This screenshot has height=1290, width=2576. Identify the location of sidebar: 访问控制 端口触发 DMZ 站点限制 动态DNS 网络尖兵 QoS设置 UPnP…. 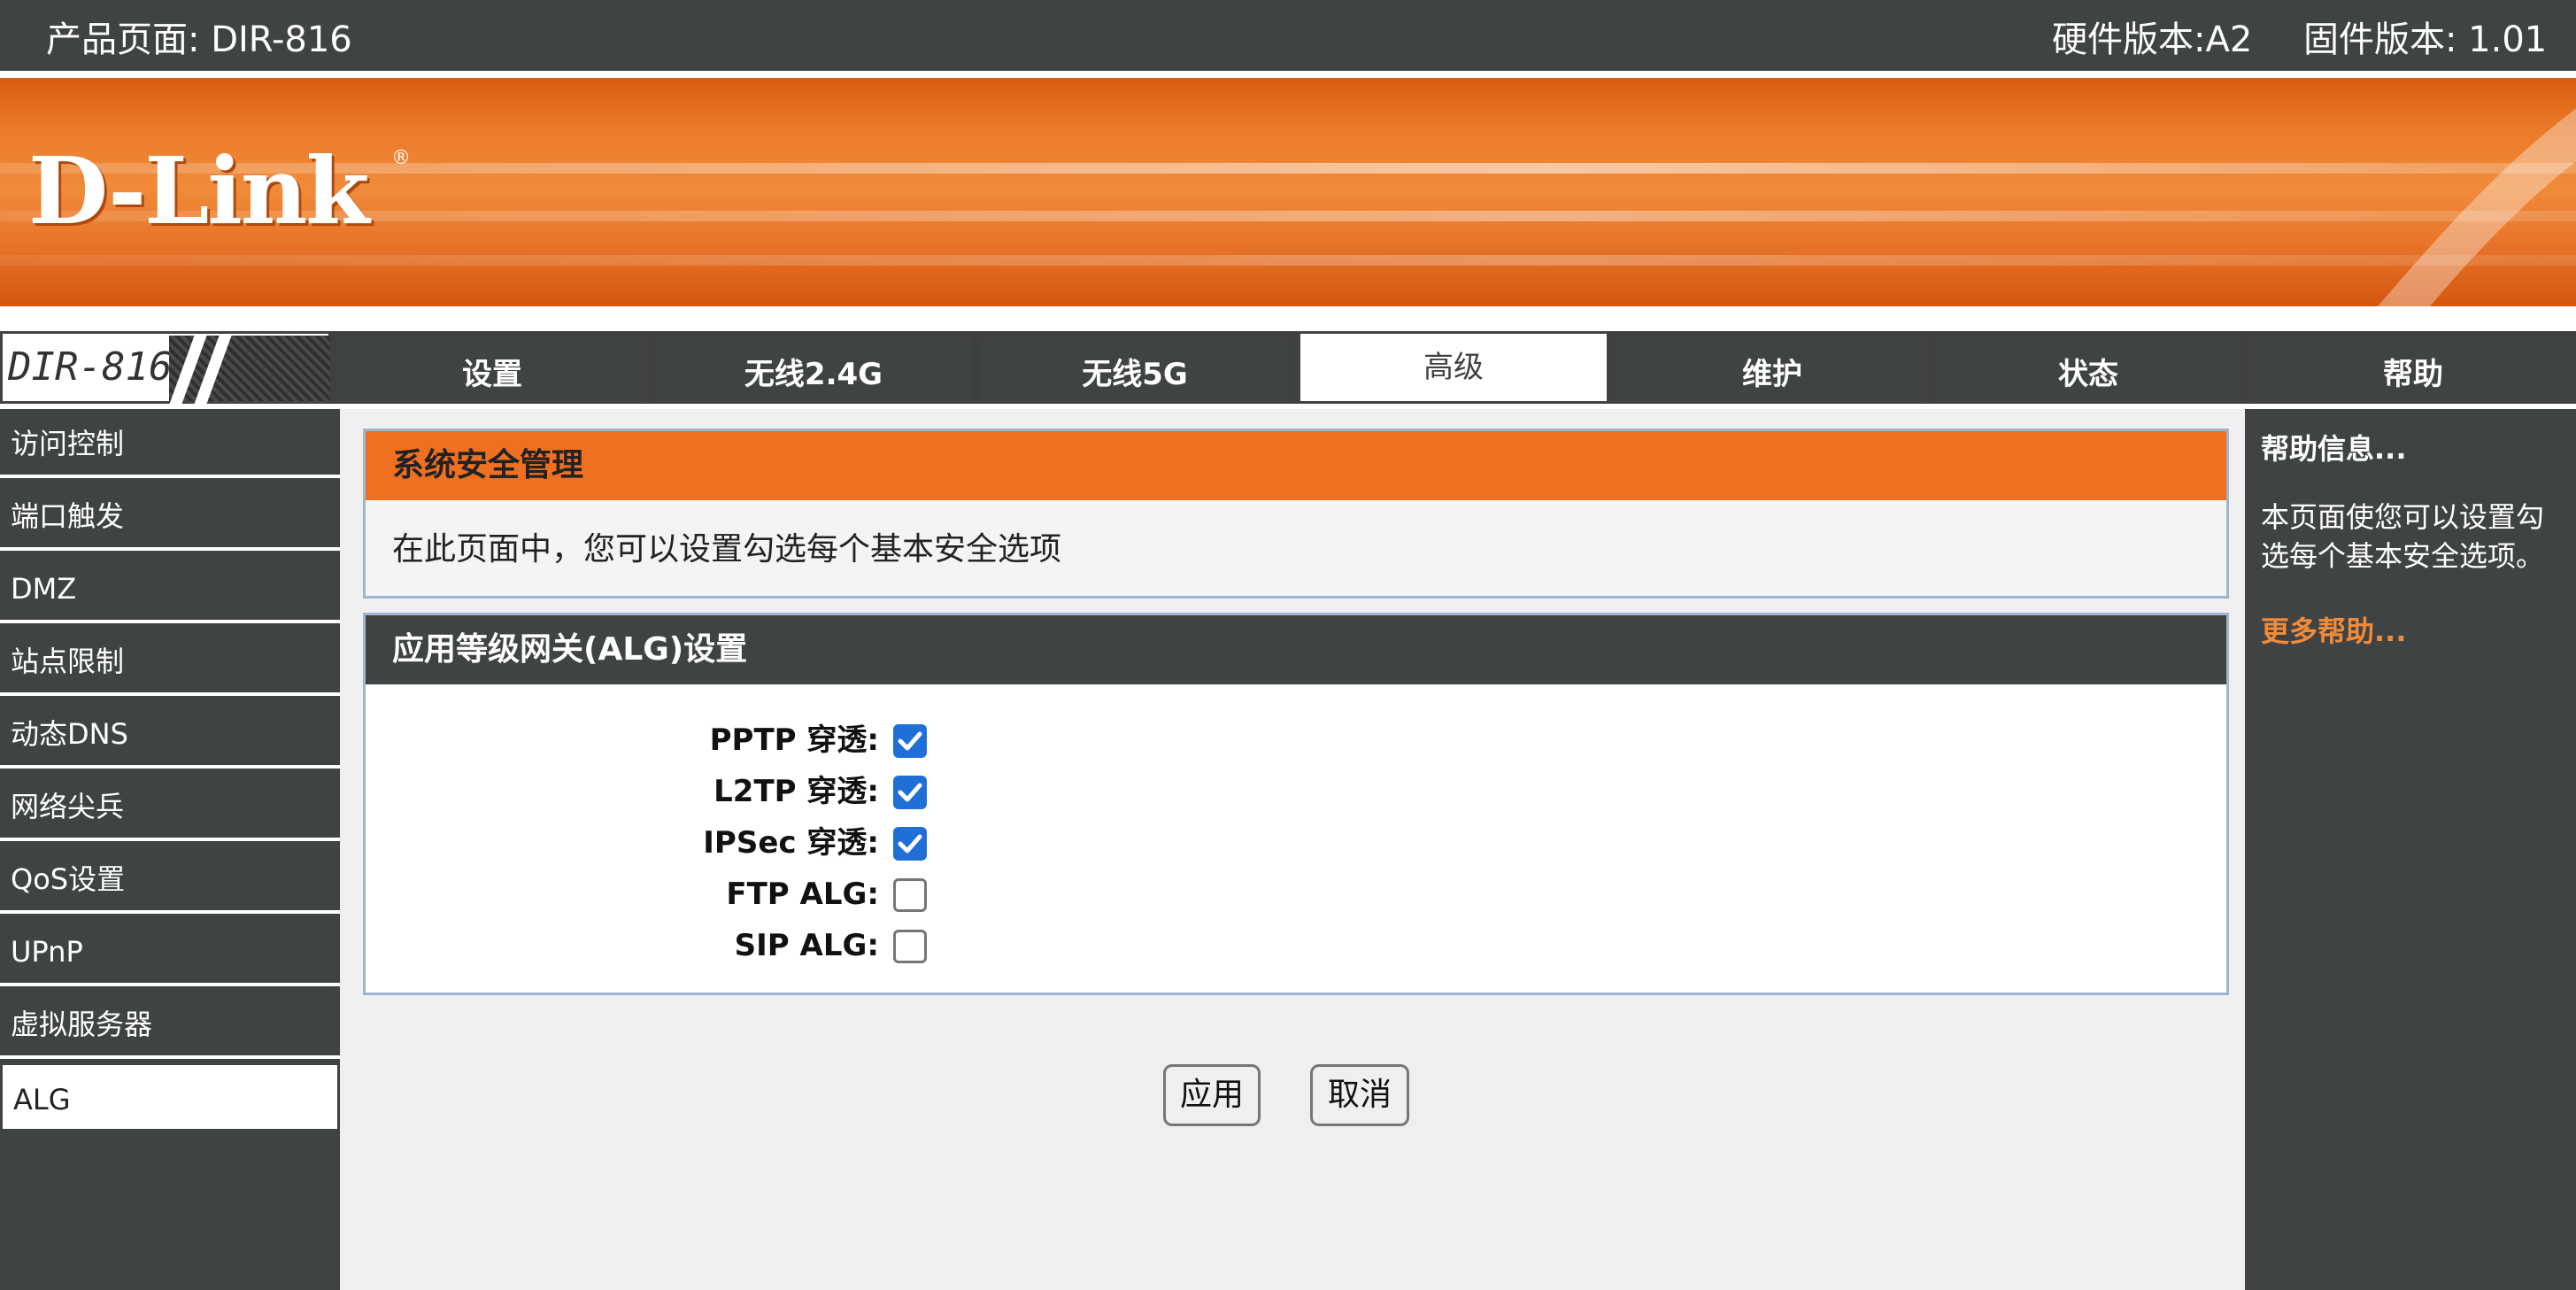
(170, 849).